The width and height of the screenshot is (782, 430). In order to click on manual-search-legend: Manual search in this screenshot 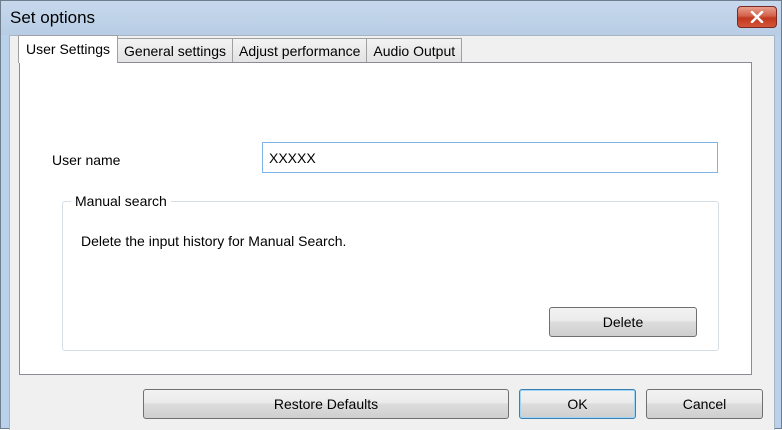, I will do `click(121, 201)`.